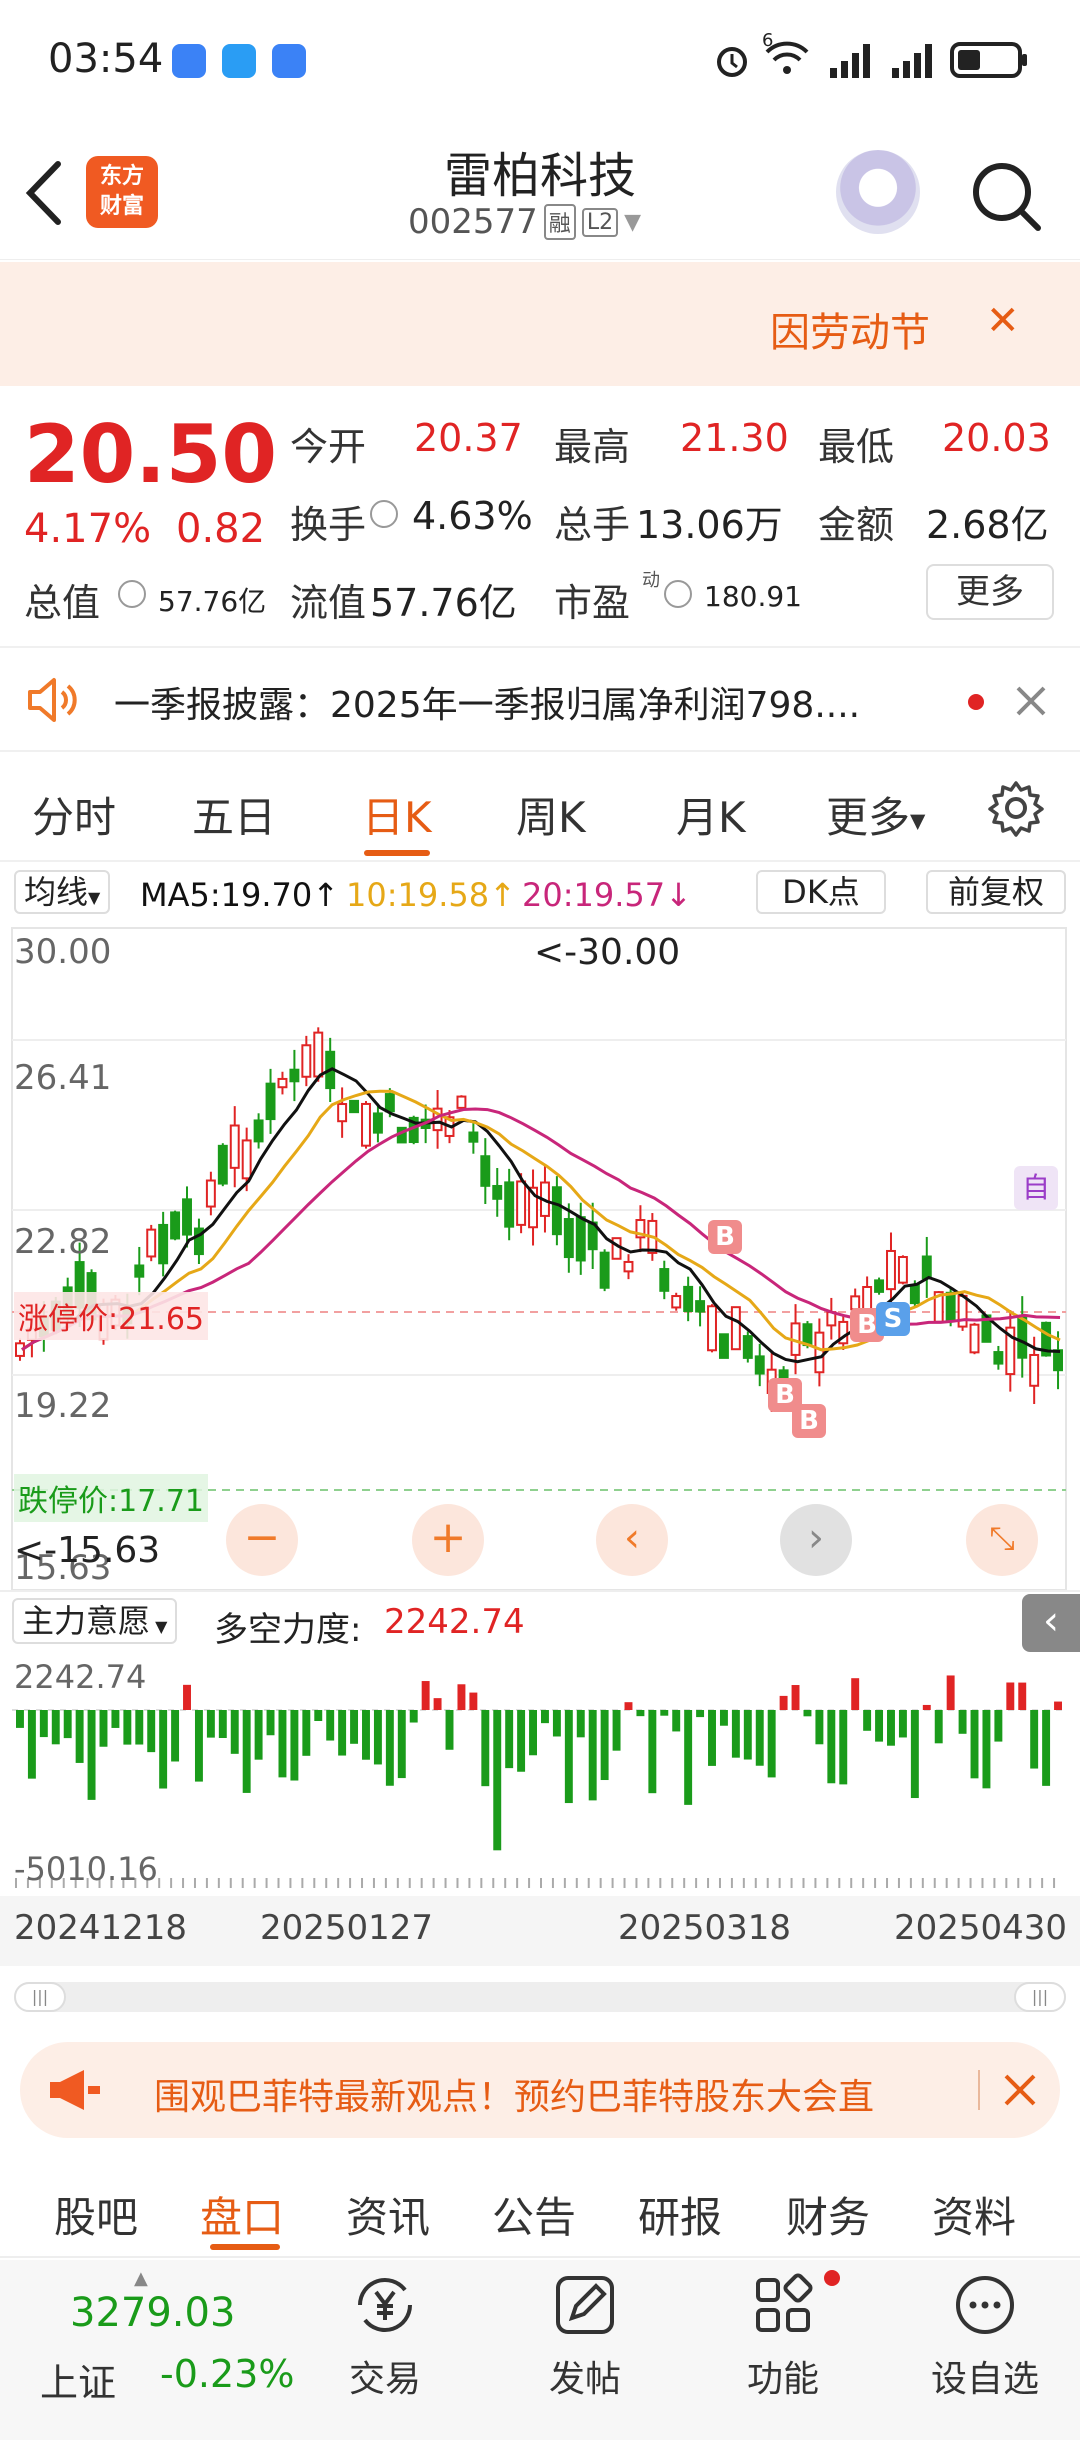 Image resolution: width=1080 pixels, height=2440 pixels. I want to click on open-value: 20.37, so click(468, 438).